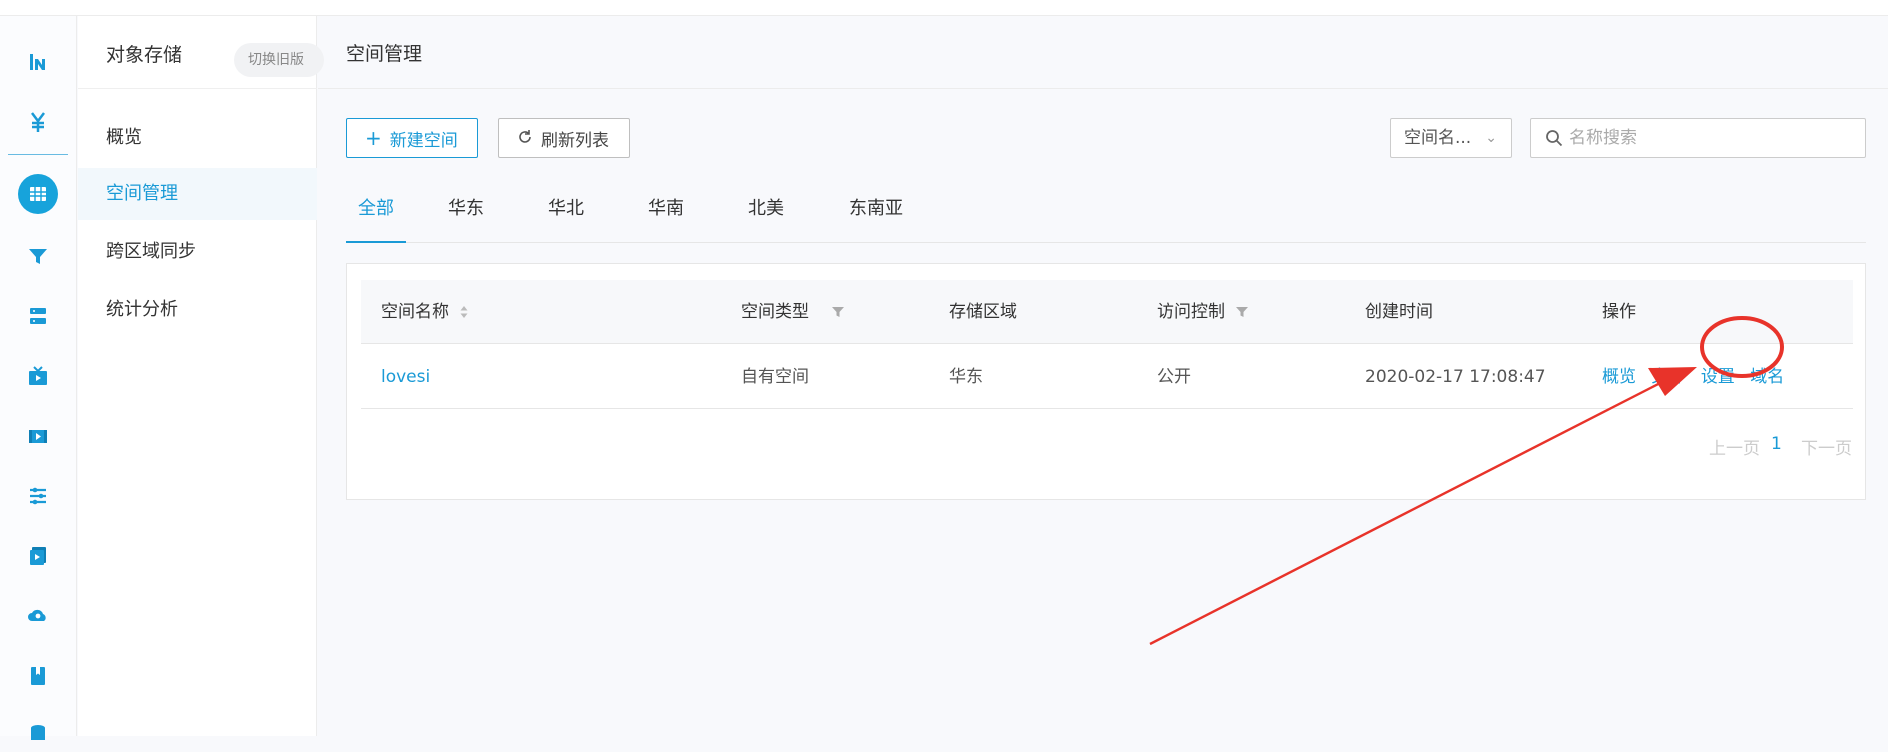 The height and width of the screenshot is (752, 1888). Describe the element at coordinates (1554, 138) in the screenshot. I see `search-icon` at that location.